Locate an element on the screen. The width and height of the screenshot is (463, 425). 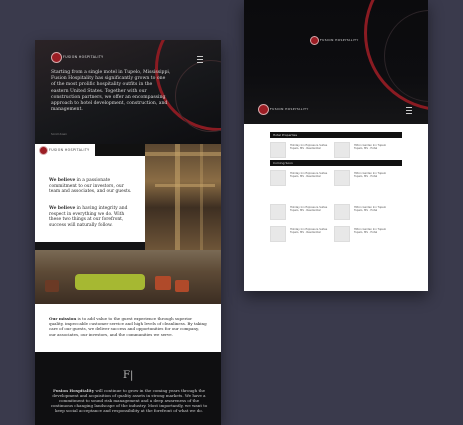
section-header-properties: Hotel Properties is located at coordinates (336, 135).